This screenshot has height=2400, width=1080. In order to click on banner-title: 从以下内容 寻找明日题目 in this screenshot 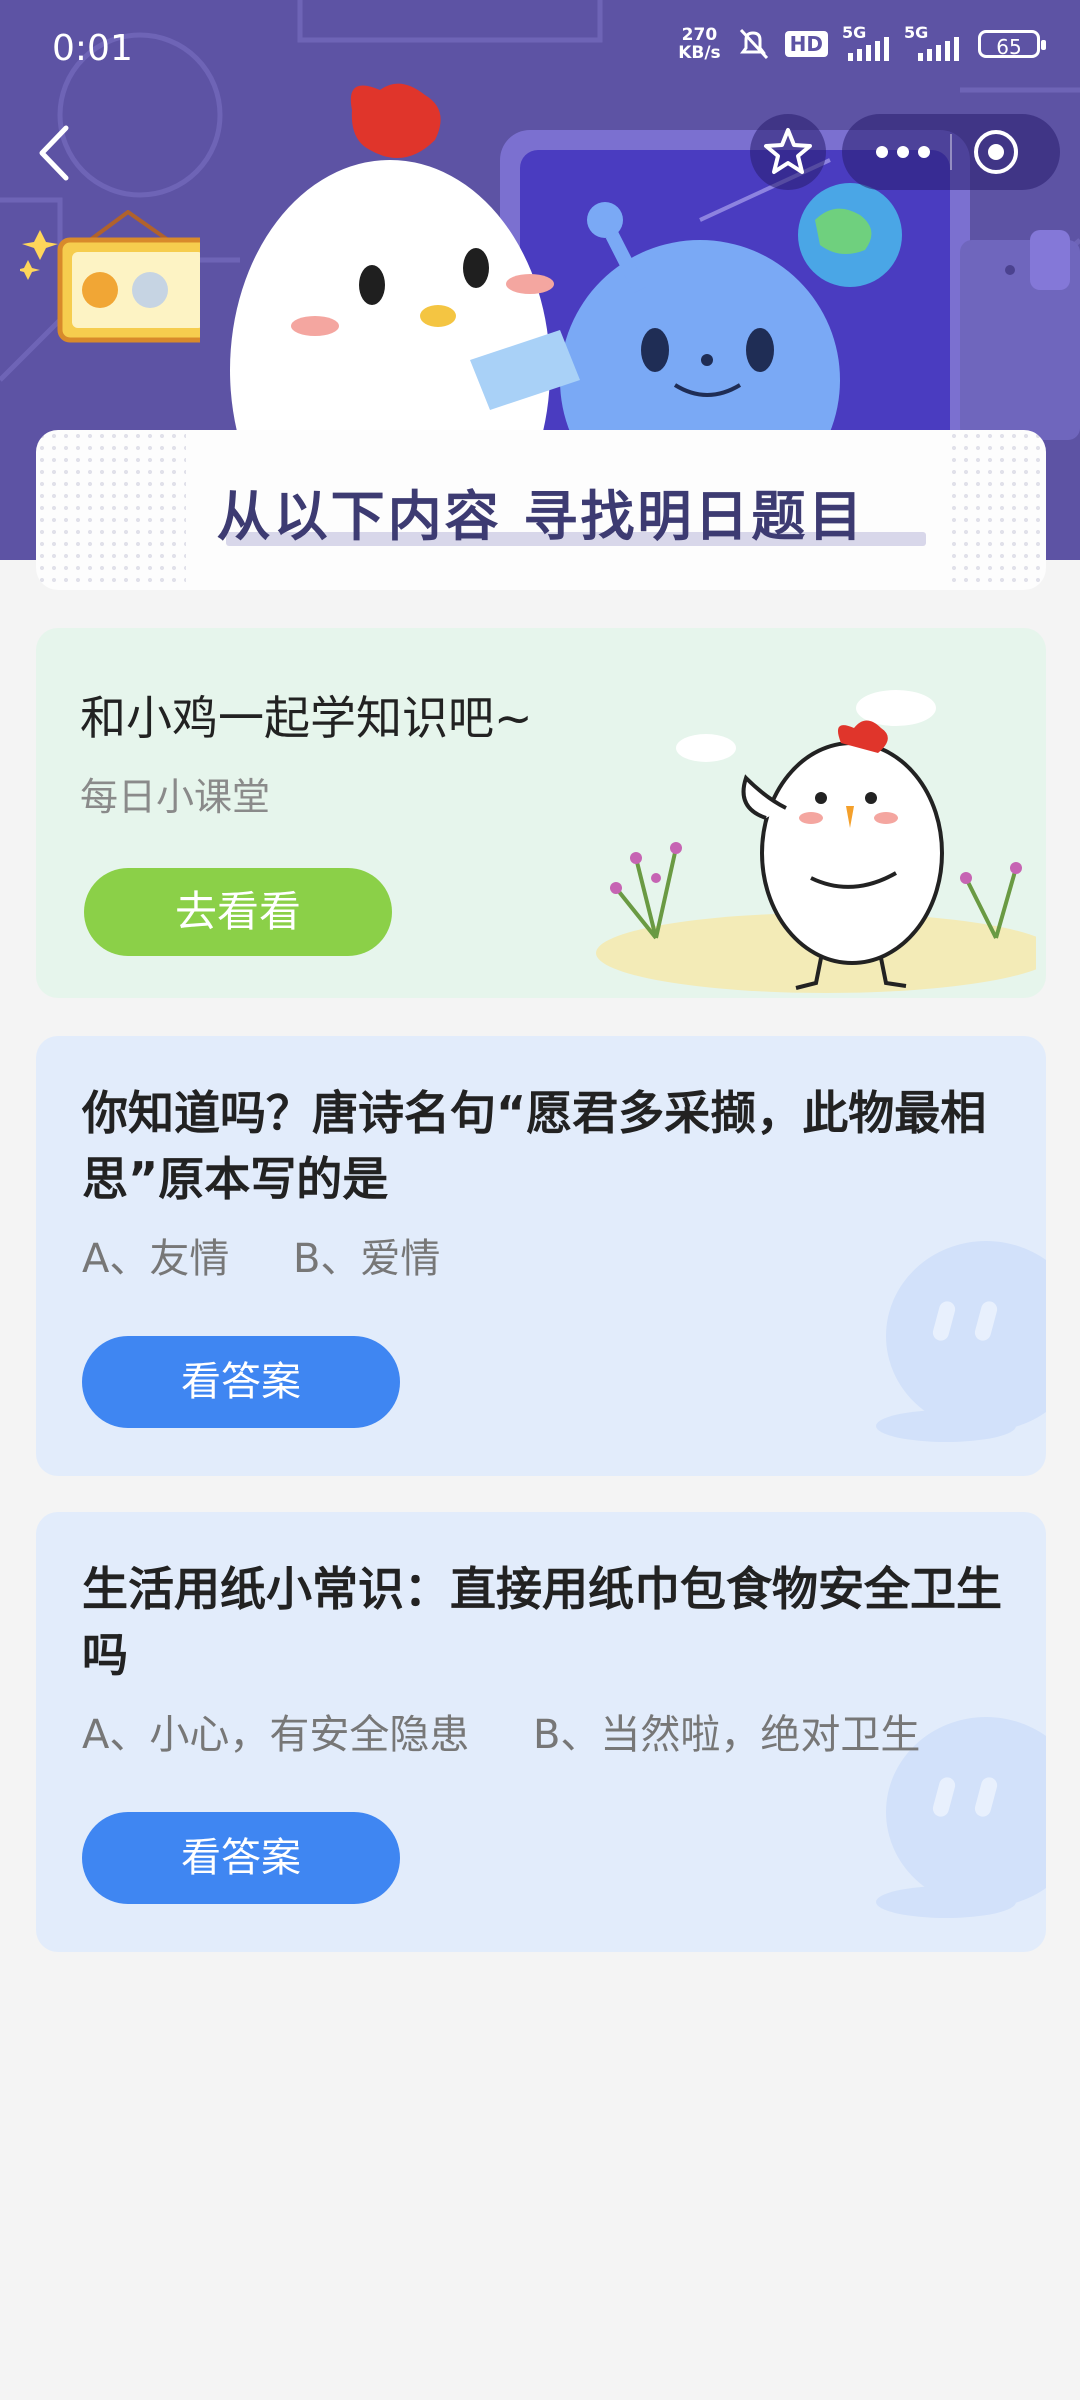, I will do `click(541, 516)`.